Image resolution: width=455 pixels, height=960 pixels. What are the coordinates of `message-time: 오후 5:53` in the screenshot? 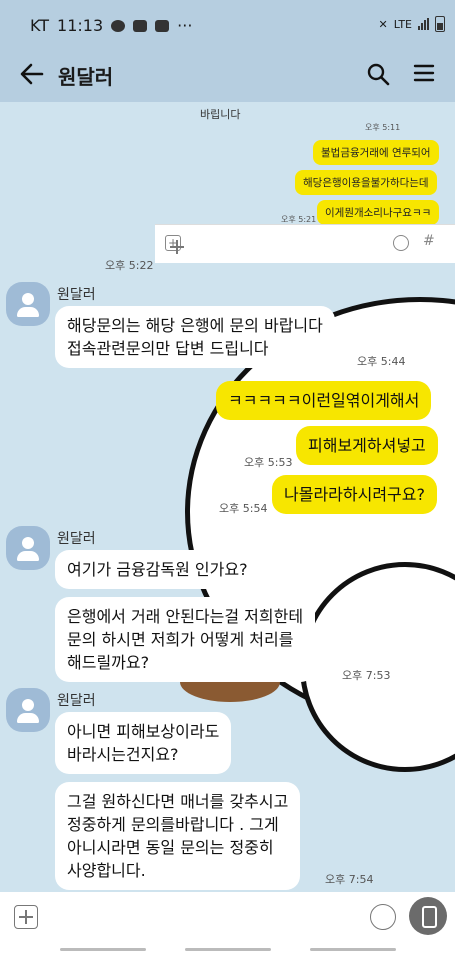 It's located at (268, 462).